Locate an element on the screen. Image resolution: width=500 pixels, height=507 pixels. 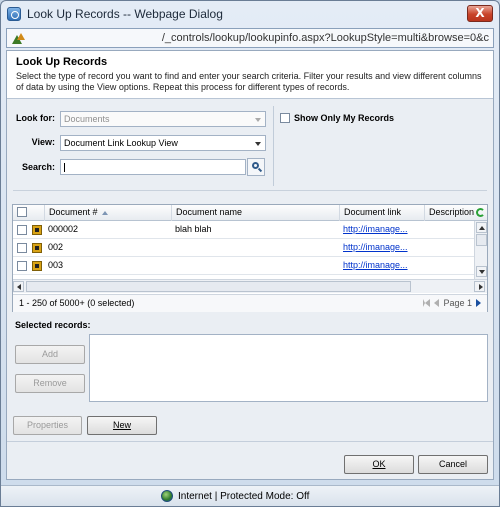
scroll-left-button is located at coordinates (18, 286).